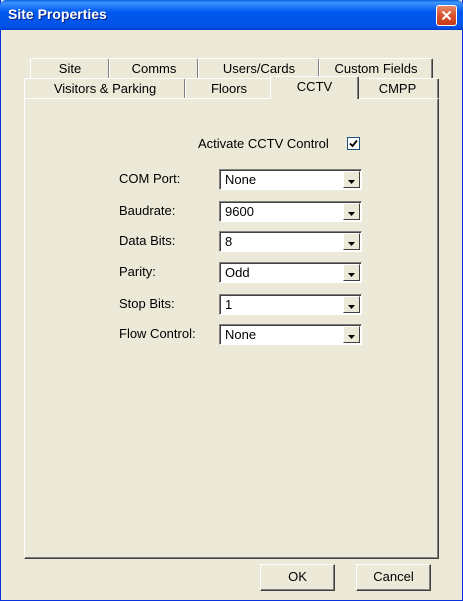  Describe the element at coordinates (393, 577) in the screenshot. I see `cancel-button: Cancel` at that location.